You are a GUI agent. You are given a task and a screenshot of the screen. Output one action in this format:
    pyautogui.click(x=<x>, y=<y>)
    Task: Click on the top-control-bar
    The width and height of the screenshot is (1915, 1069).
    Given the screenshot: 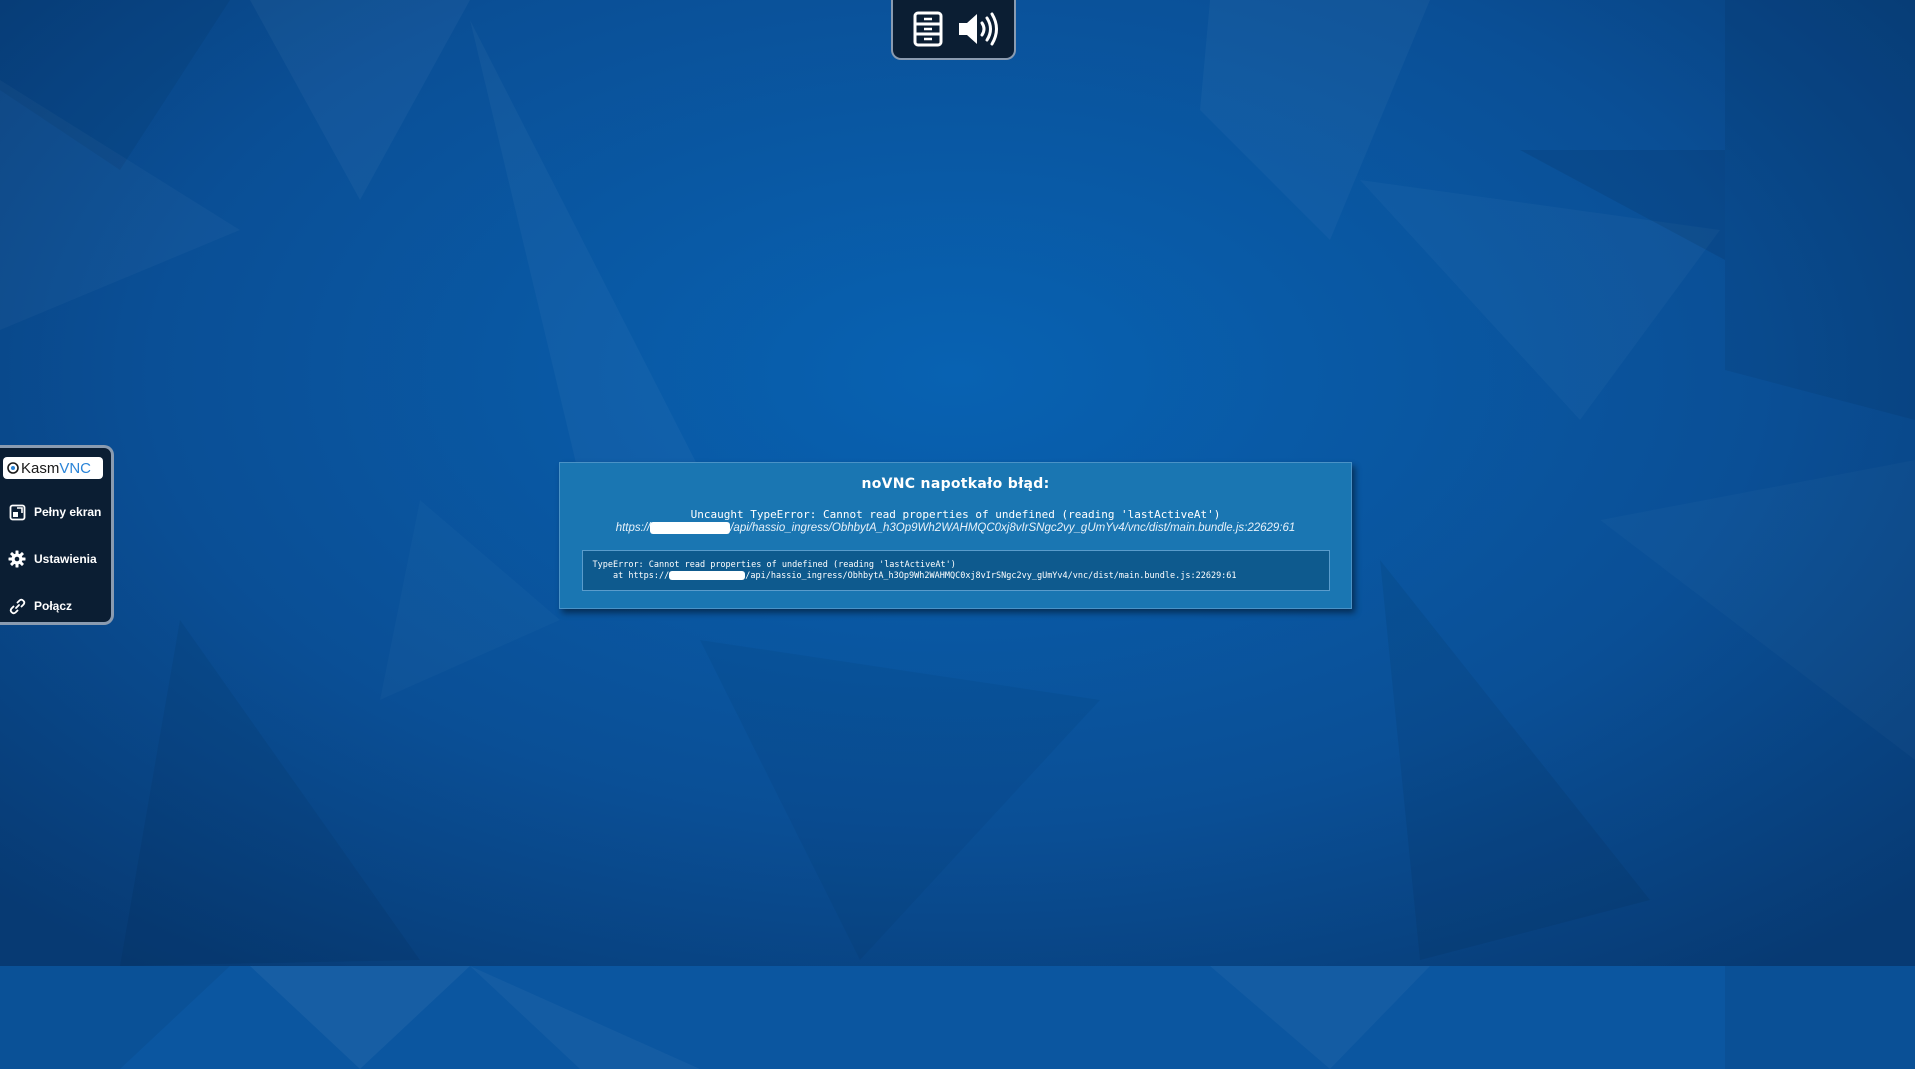 What is the action you would take?
    pyautogui.click(x=953, y=30)
    